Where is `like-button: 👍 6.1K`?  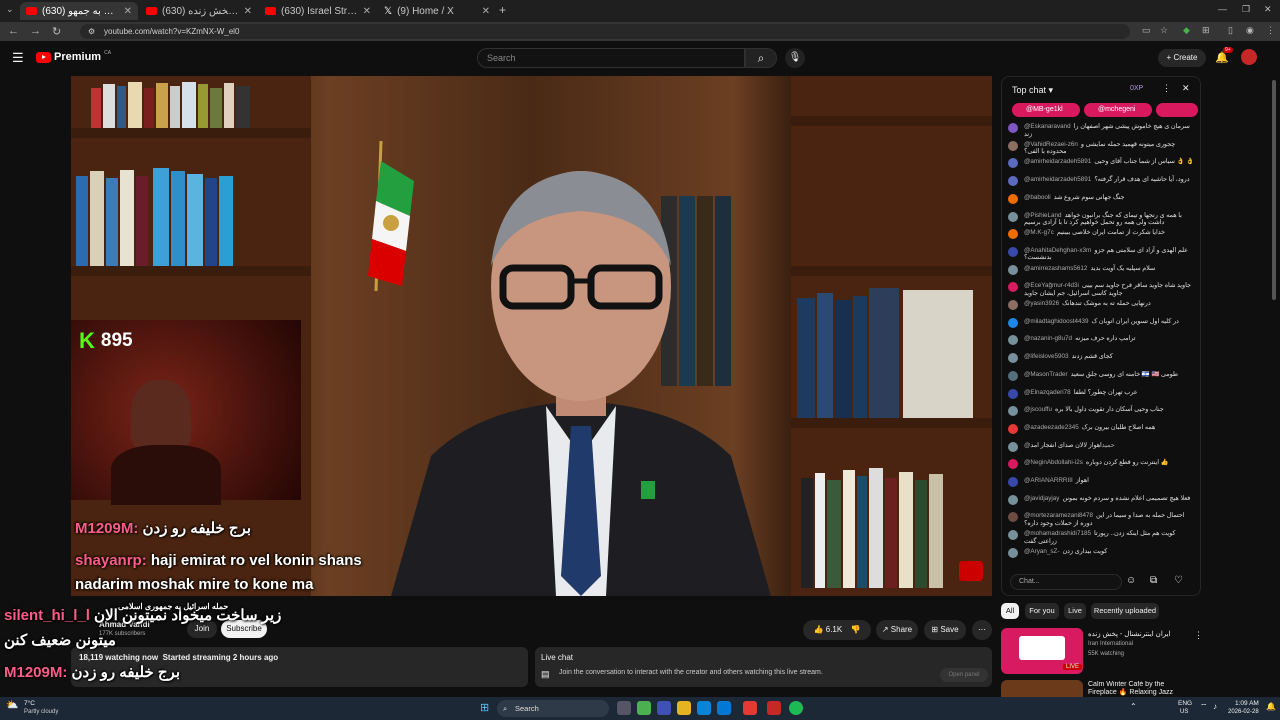
like-button: 👍 6.1K is located at coordinates (828, 629).